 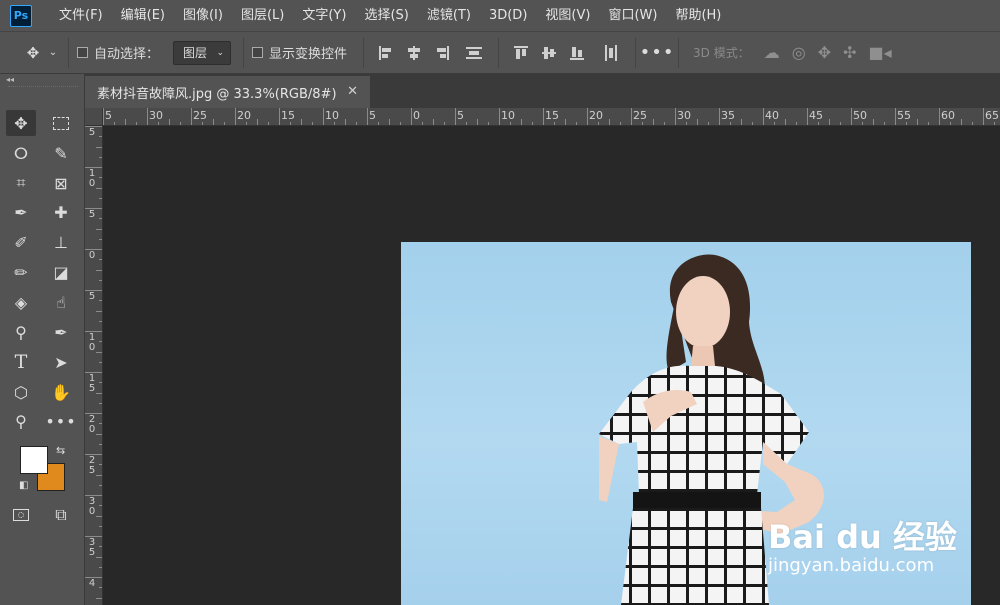 I want to click on align-horizontal-center-icon, so click(x=414, y=53).